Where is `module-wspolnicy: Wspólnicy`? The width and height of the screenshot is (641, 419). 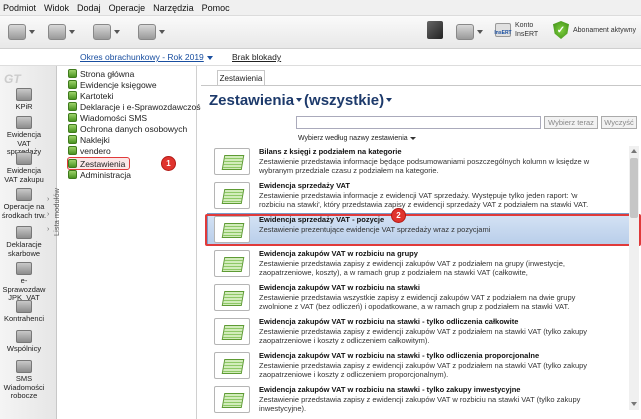 module-wspolnicy: Wspólnicy is located at coordinates (24, 342).